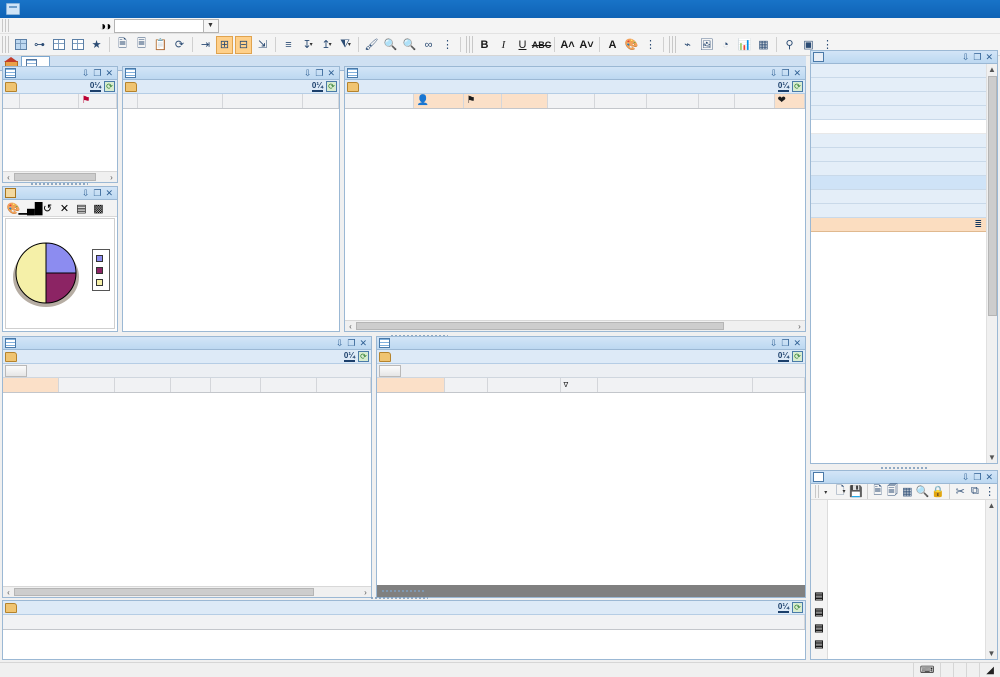  I want to click on binoculars-tool-icon: ⚲, so click(789, 45).